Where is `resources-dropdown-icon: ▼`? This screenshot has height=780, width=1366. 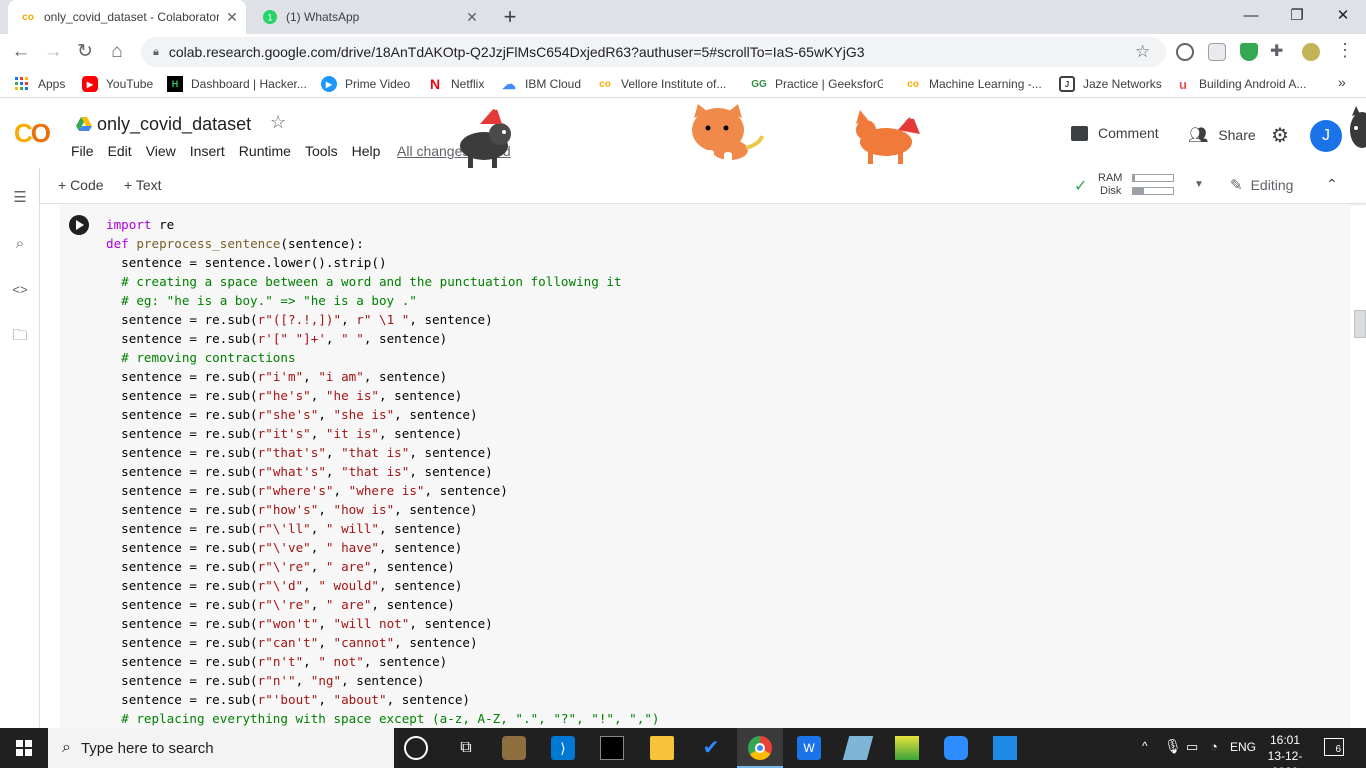
resources-dropdown-icon: ▼ is located at coordinates (1199, 184).